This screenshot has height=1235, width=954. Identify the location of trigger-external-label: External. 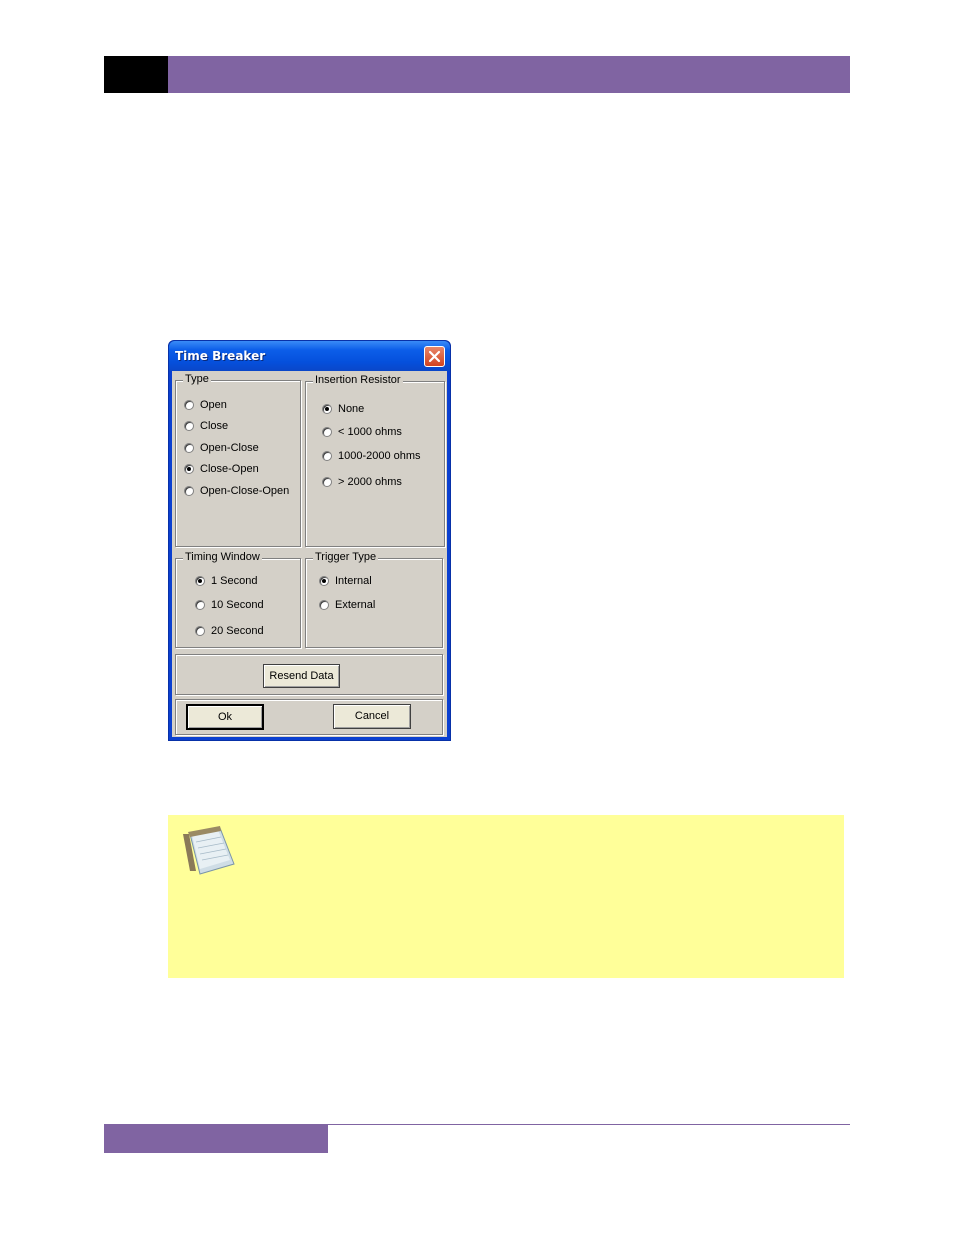
(355, 605).